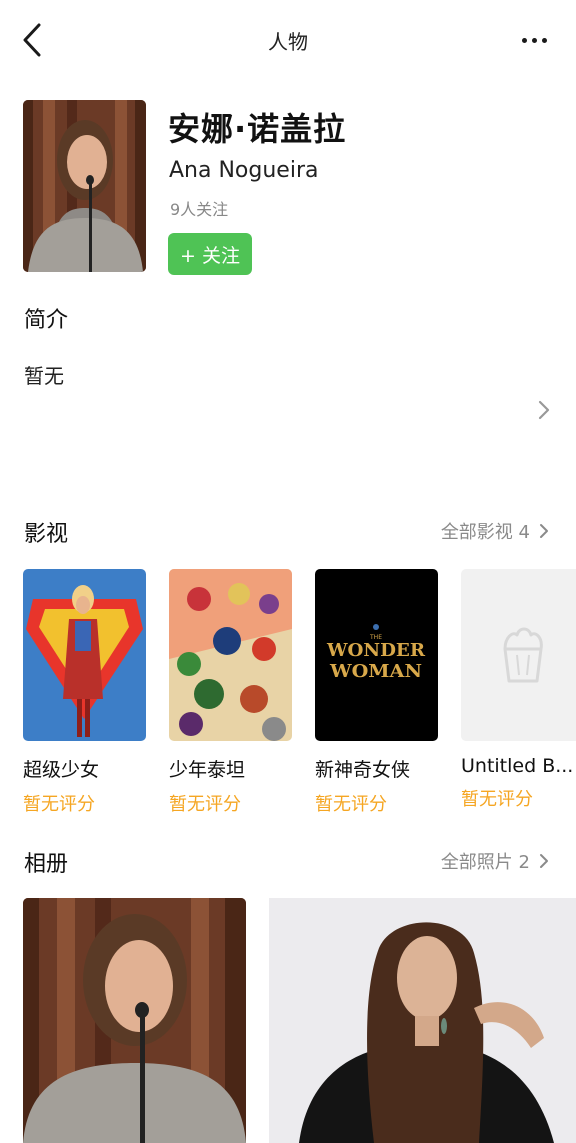 Image resolution: width=576 pixels, height=1143 pixels. What do you see at coordinates (363, 770) in the screenshot?
I see `film-title: 新神奇女侠` at bounding box center [363, 770].